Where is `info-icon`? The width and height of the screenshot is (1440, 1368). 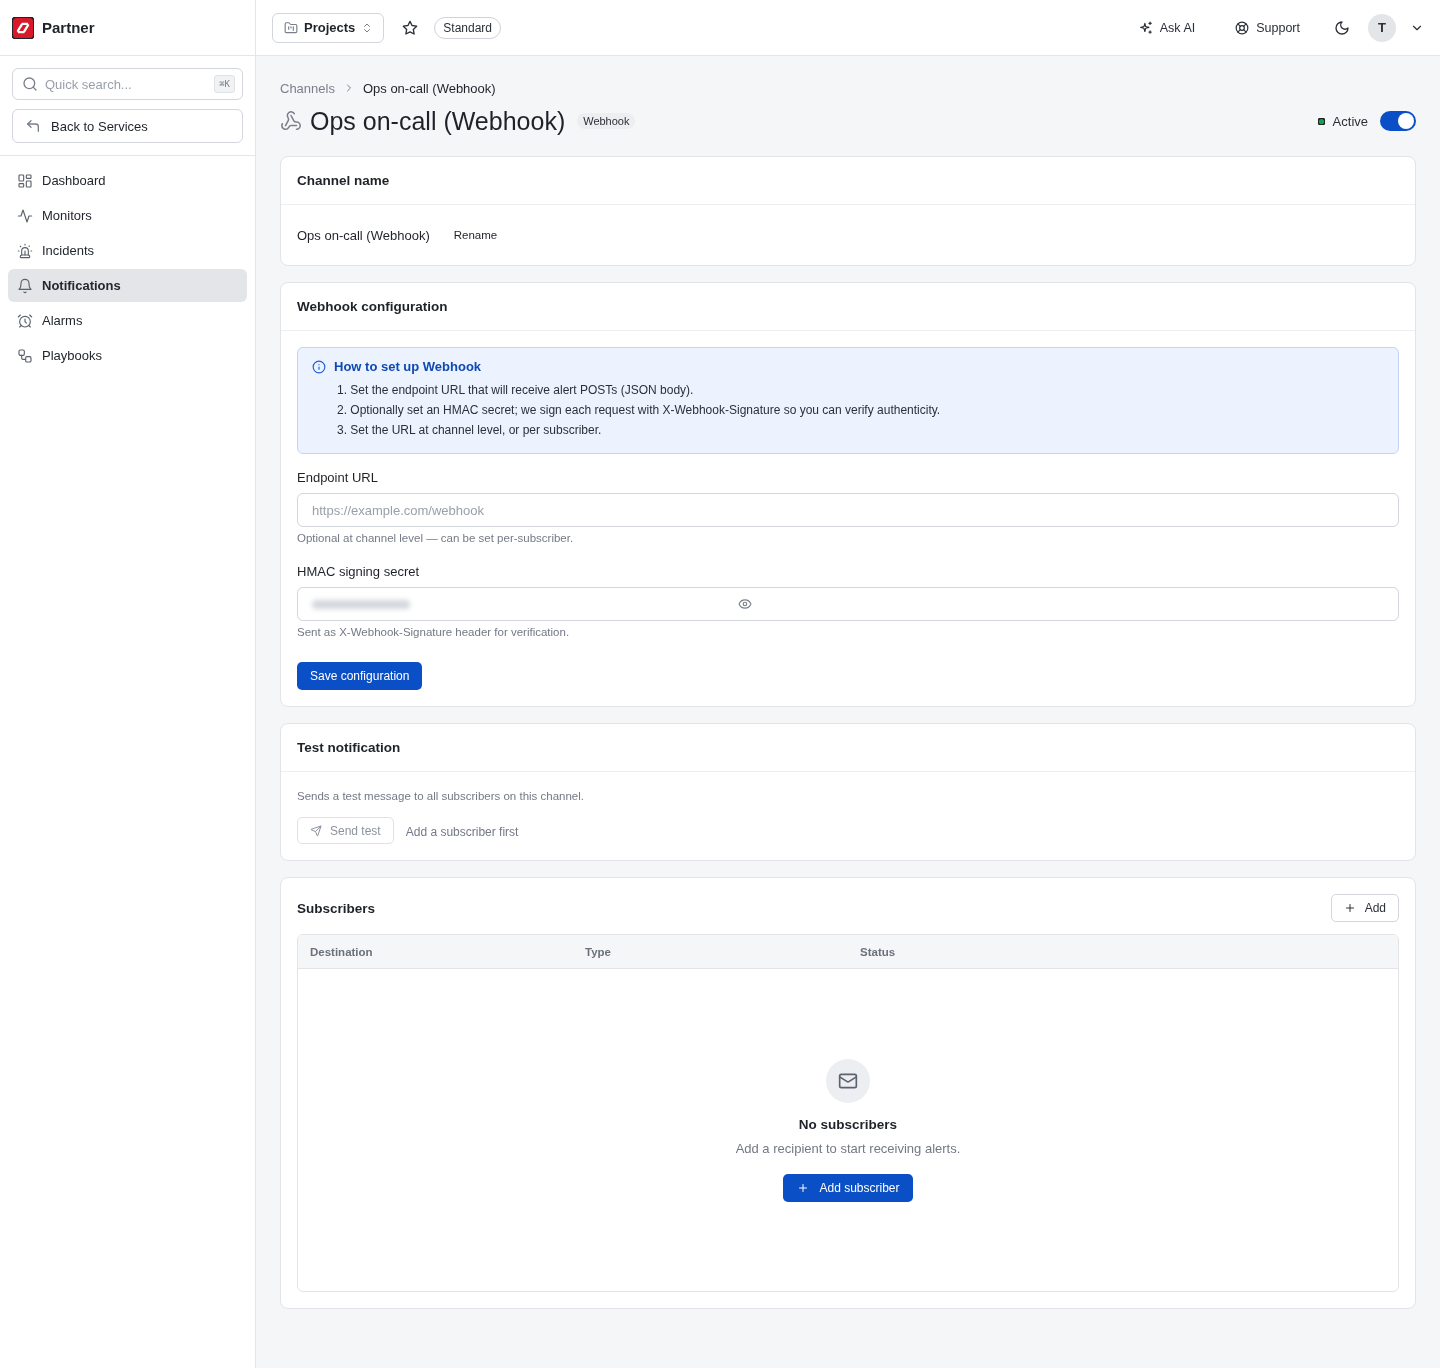
info-icon is located at coordinates (319, 366).